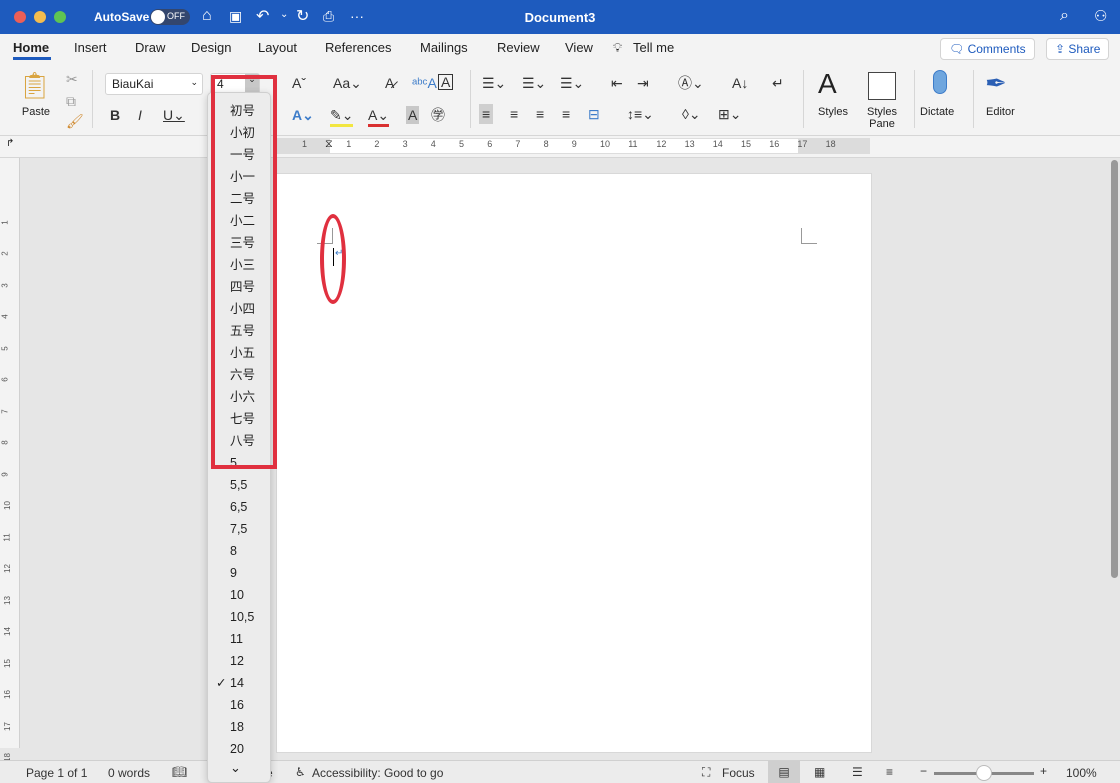 This screenshot has width=1120, height=783. Describe the element at coordinates (514, 114) in the screenshot. I see `align-center-icon: ≡` at that location.